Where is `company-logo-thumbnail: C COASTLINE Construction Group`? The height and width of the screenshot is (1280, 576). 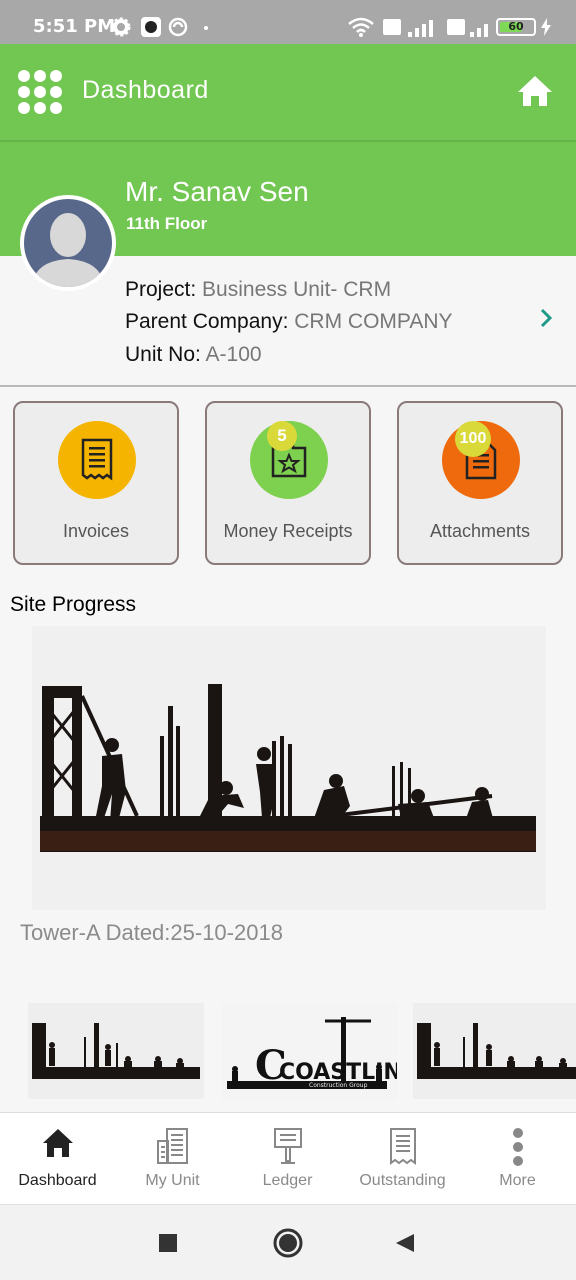
company-logo-thumbnail: C COASTLINE Construction Group is located at coordinates (309, 1051).